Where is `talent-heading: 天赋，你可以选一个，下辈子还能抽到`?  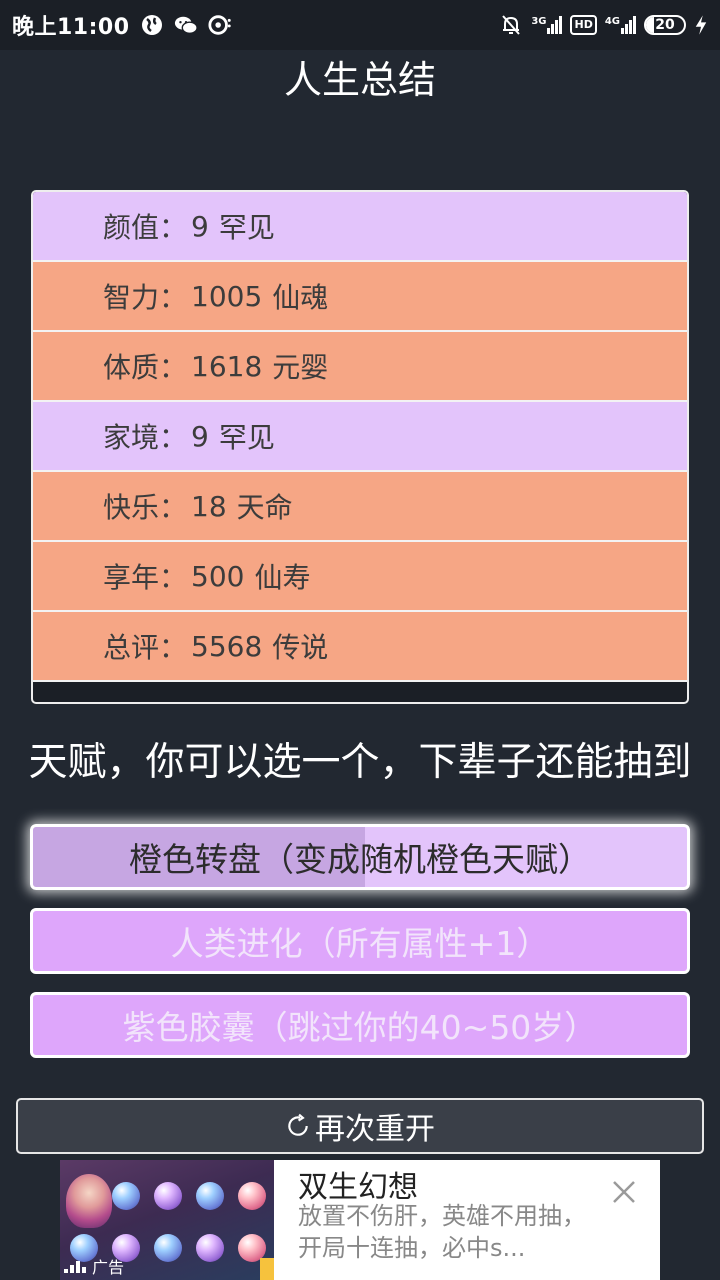 talent-heading: 天赋，你可以选一个，下辈子还能抽到 is located at coordinates (360, 762).